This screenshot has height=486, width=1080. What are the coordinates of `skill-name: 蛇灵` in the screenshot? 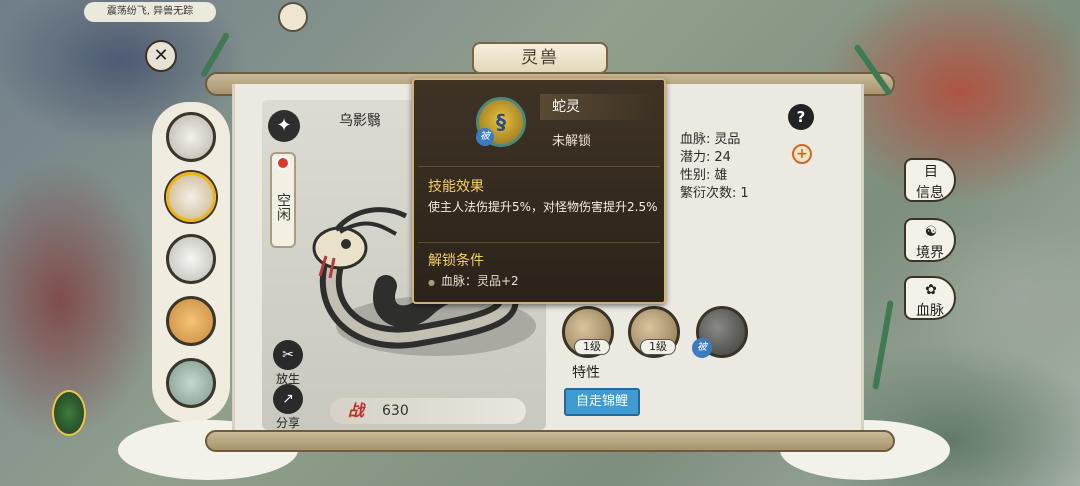 It's located at (599, 107).